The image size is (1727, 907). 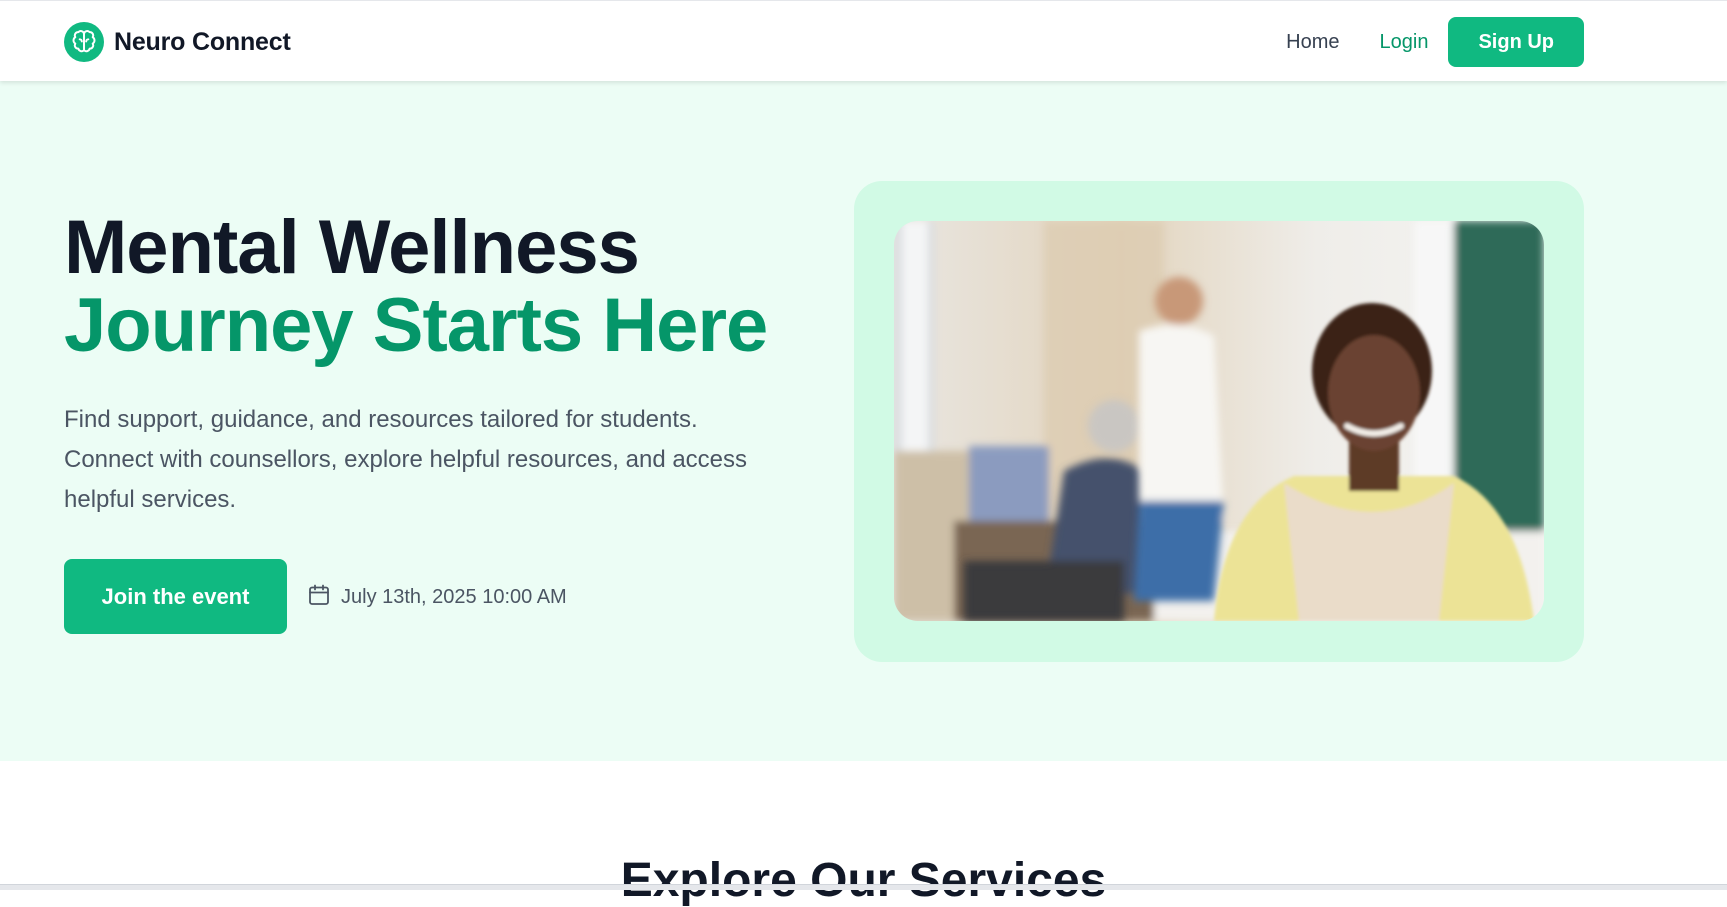 I want to click on brain-icon, so click(x=84, y=42).